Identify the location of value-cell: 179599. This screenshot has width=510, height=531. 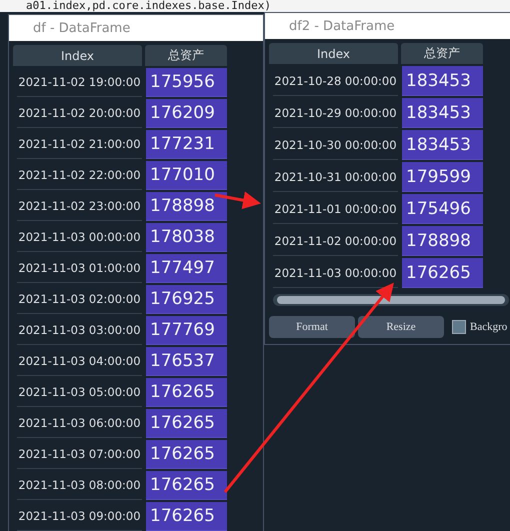
(442, 177).